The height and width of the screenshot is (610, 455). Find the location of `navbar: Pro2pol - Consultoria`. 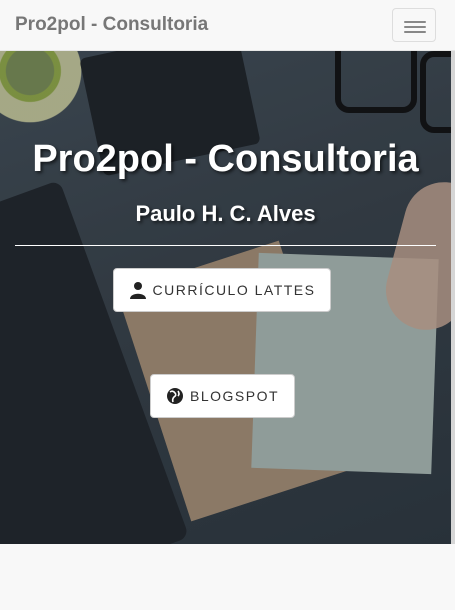

navbar: Pro2pol - Consultoria is located at coordinates (227, 25).